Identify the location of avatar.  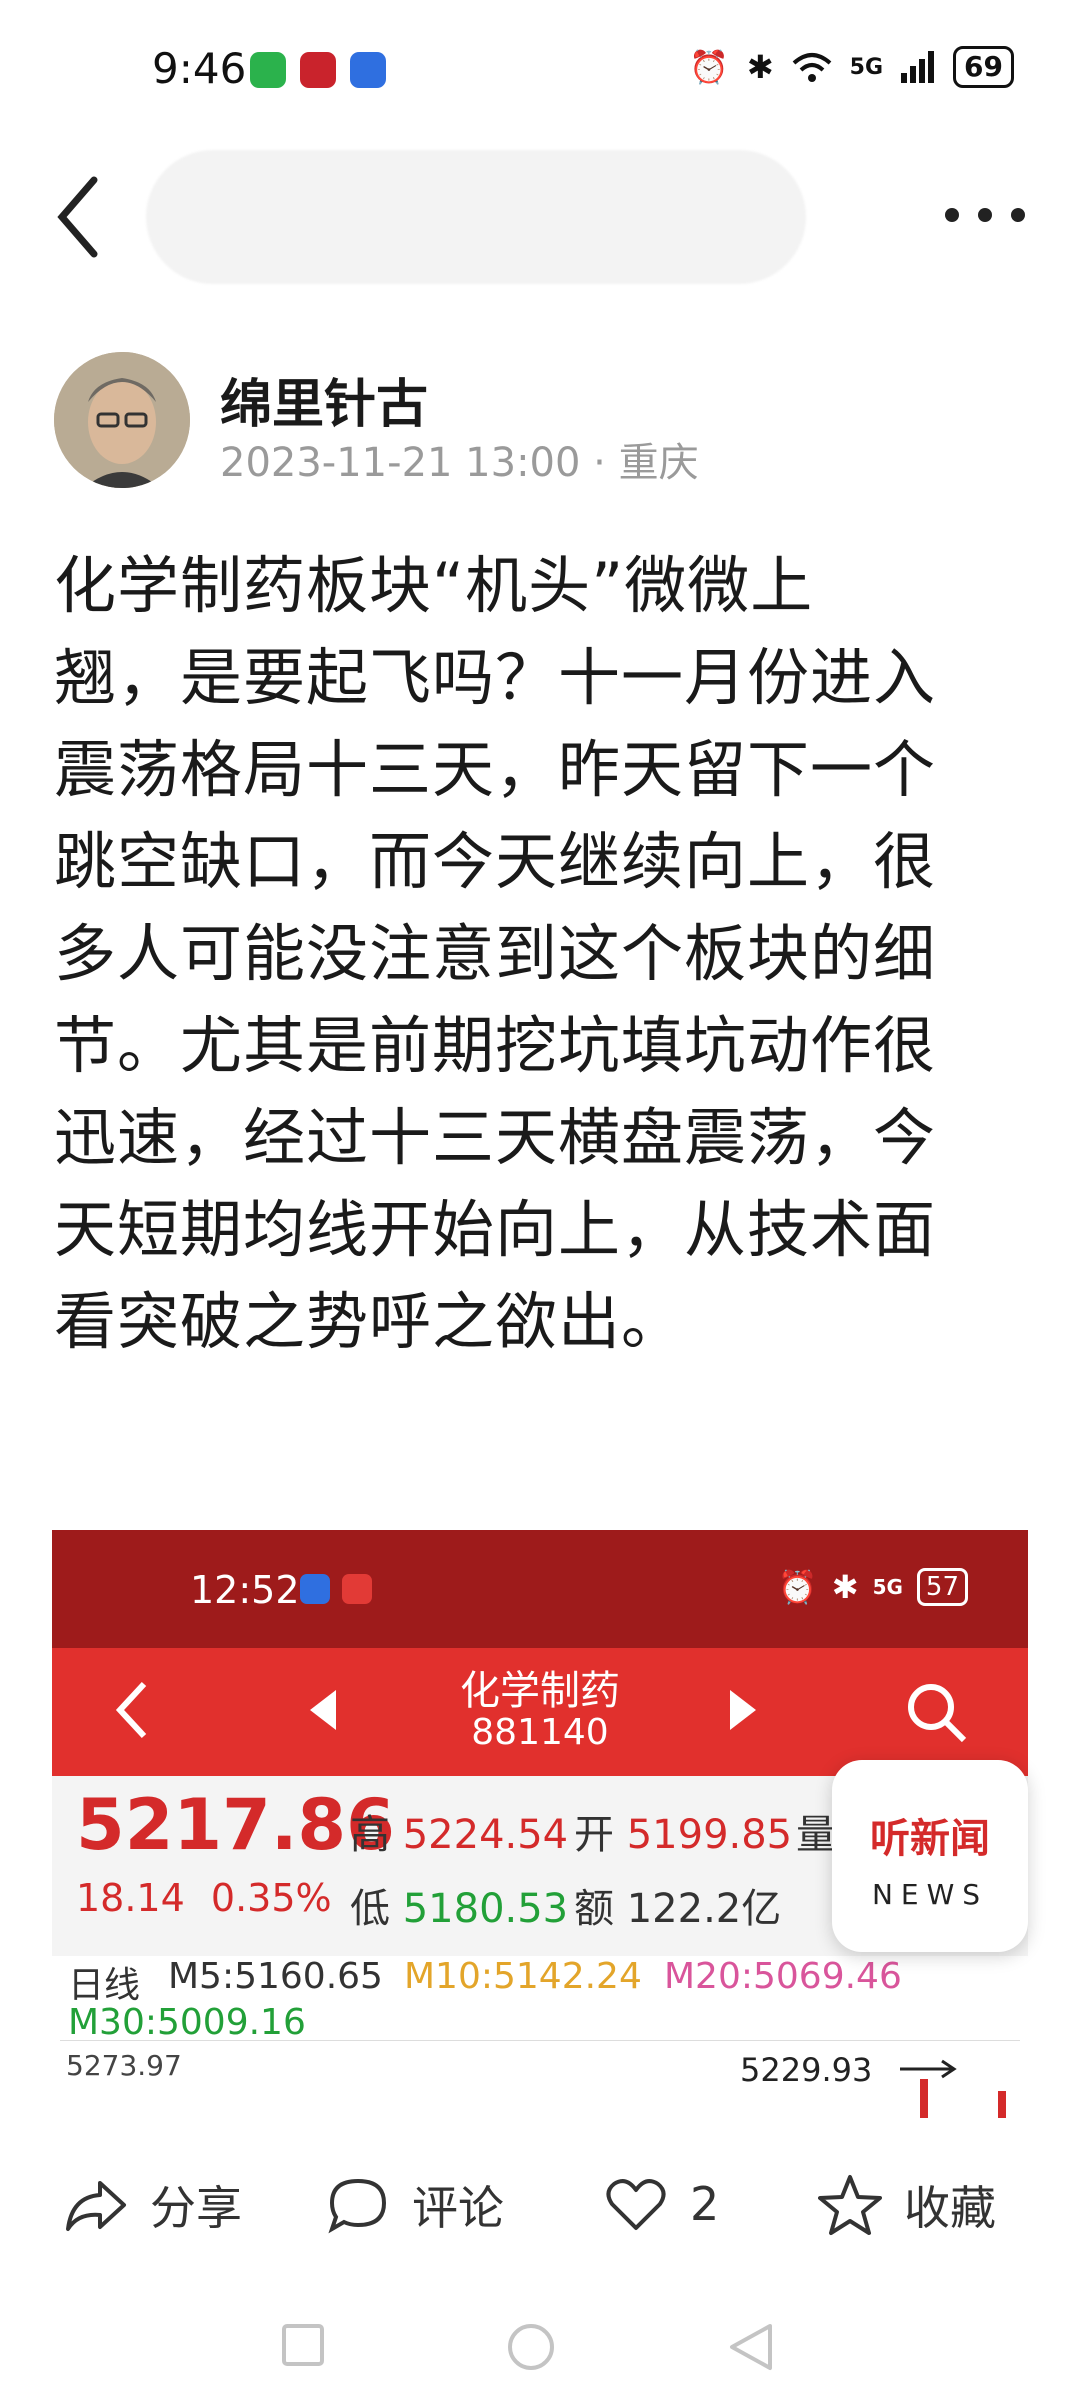
(122, 420).